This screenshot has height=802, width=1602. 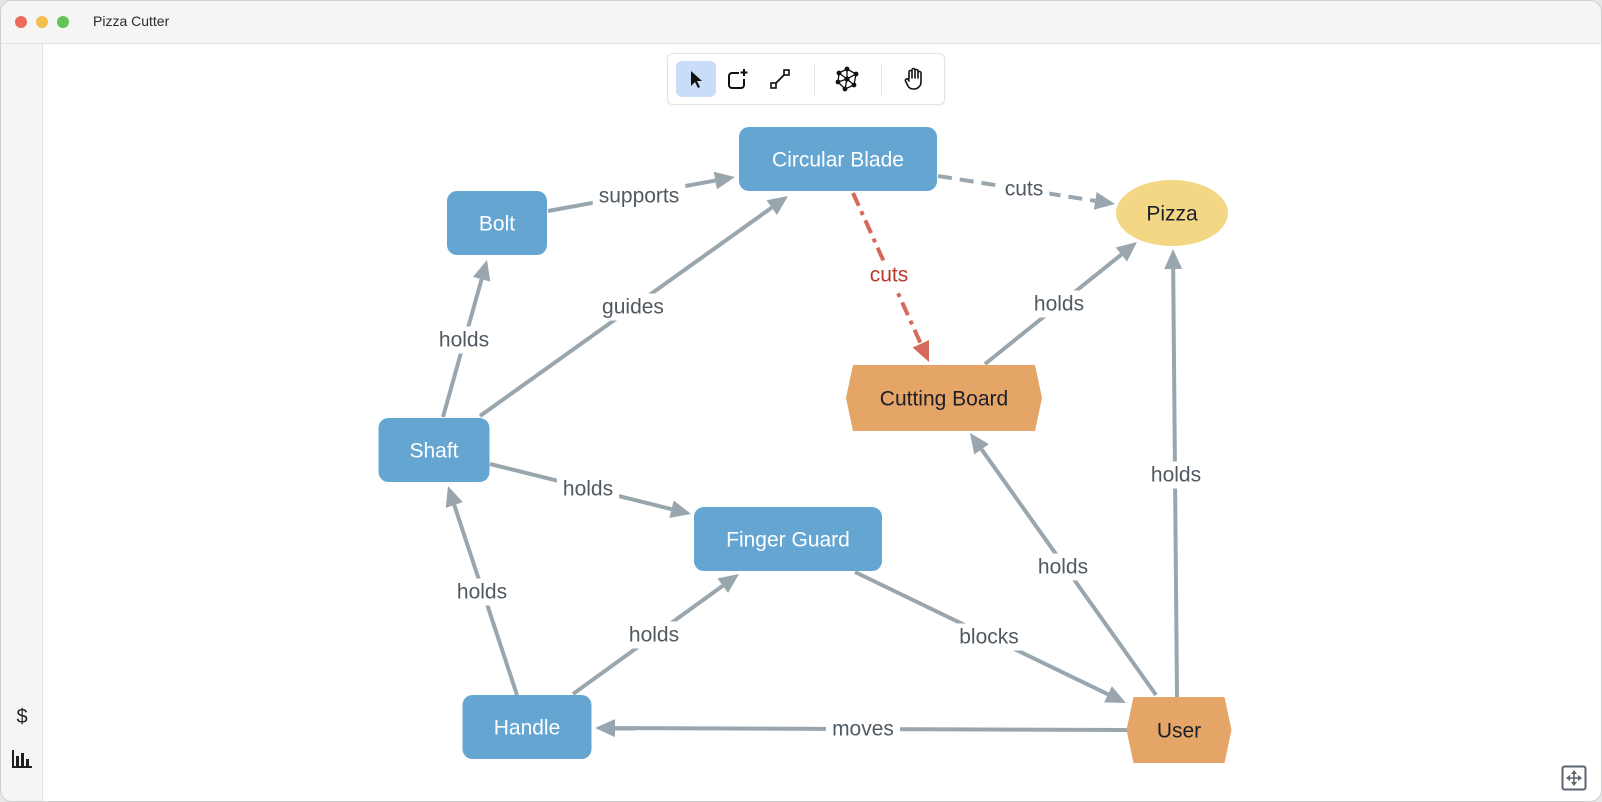 I want to click on node-bolt: Bolt, so click(x=497, y=223).